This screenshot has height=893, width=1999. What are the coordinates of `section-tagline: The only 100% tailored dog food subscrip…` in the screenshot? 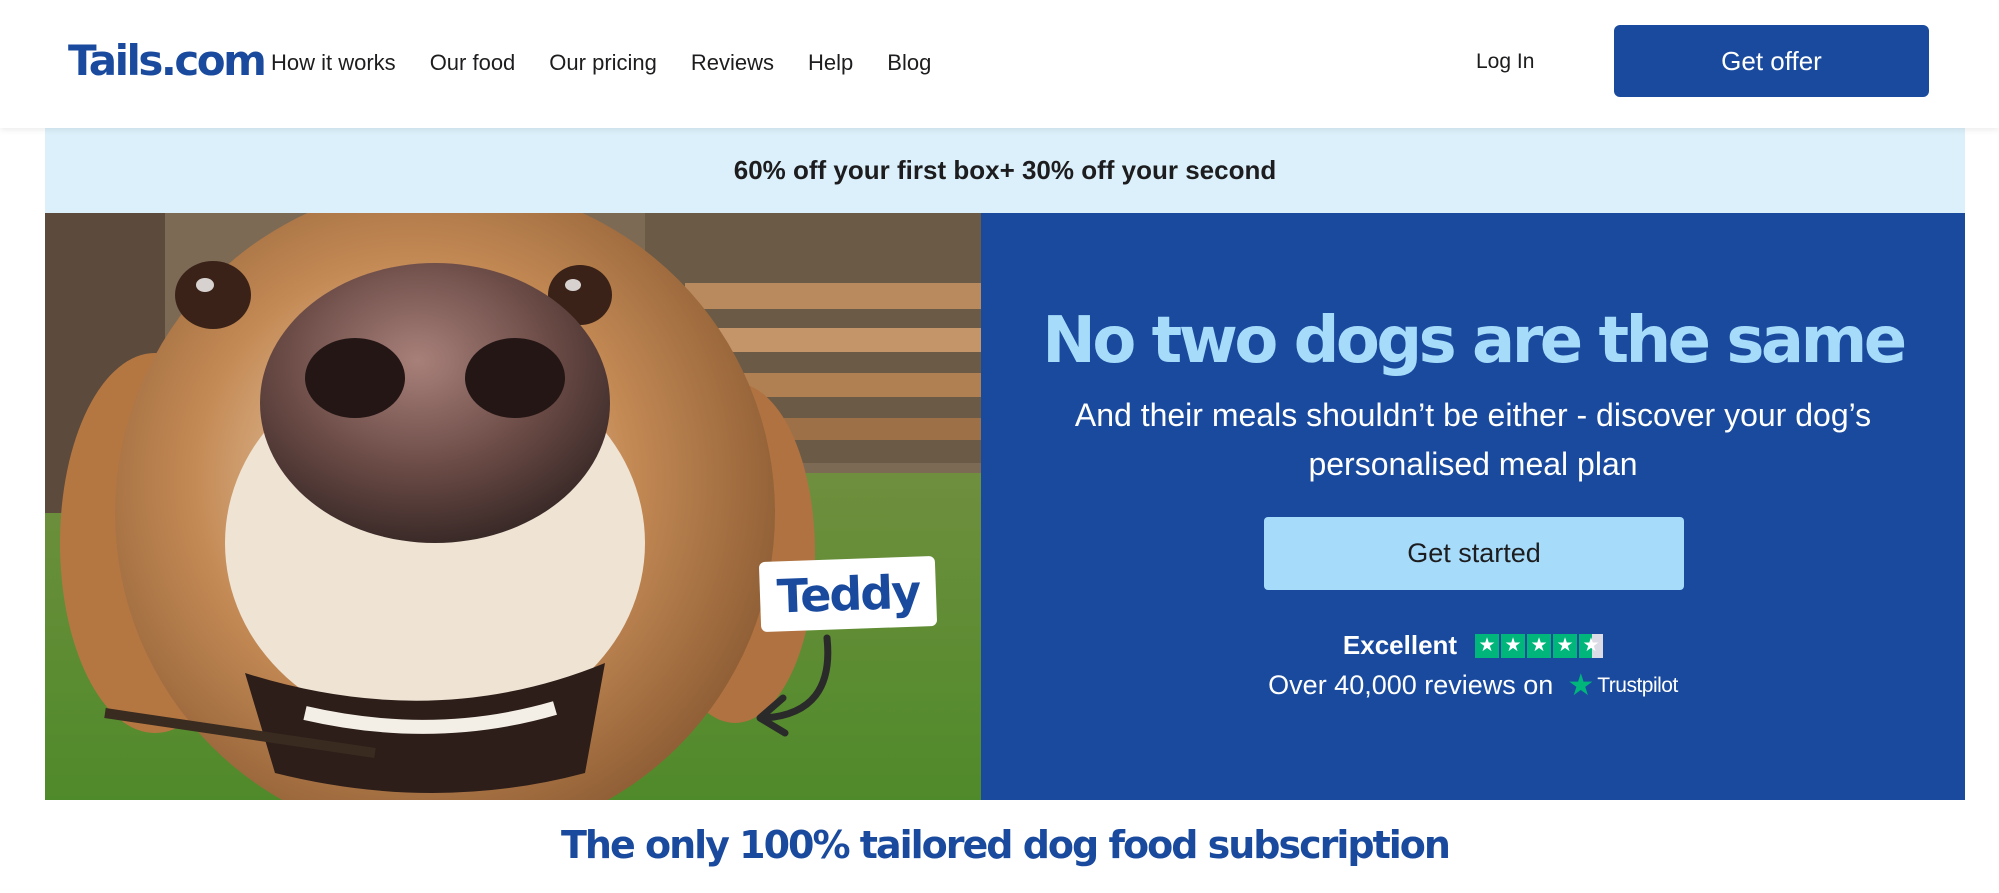 It's located at (1006, 845).